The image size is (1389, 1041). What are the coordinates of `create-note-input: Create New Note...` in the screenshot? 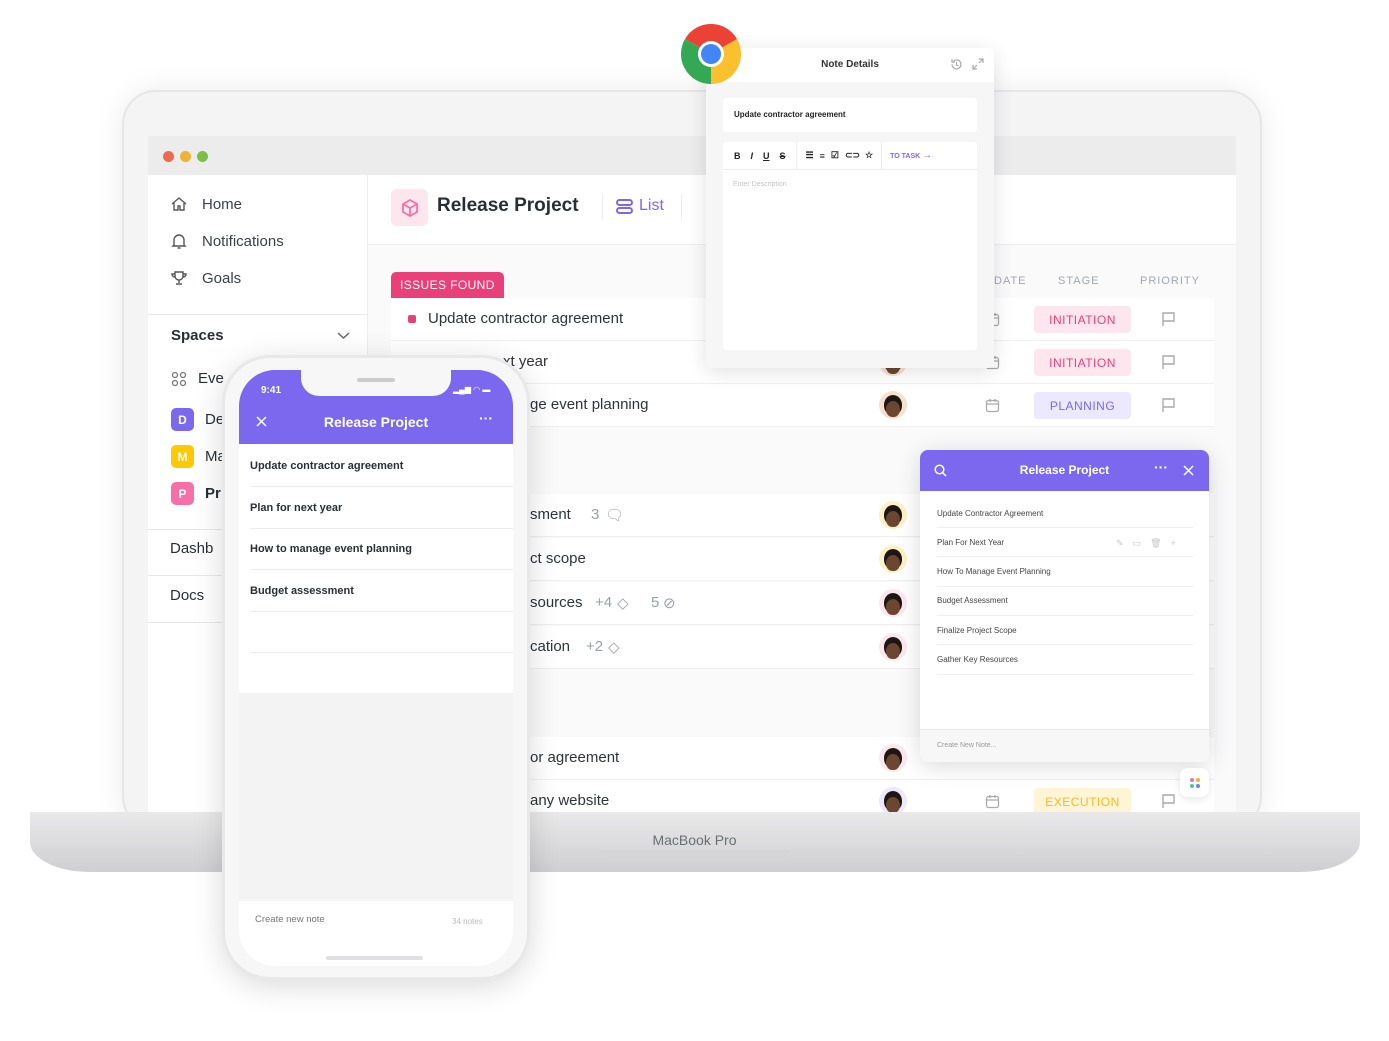 It's located at (967, 745).